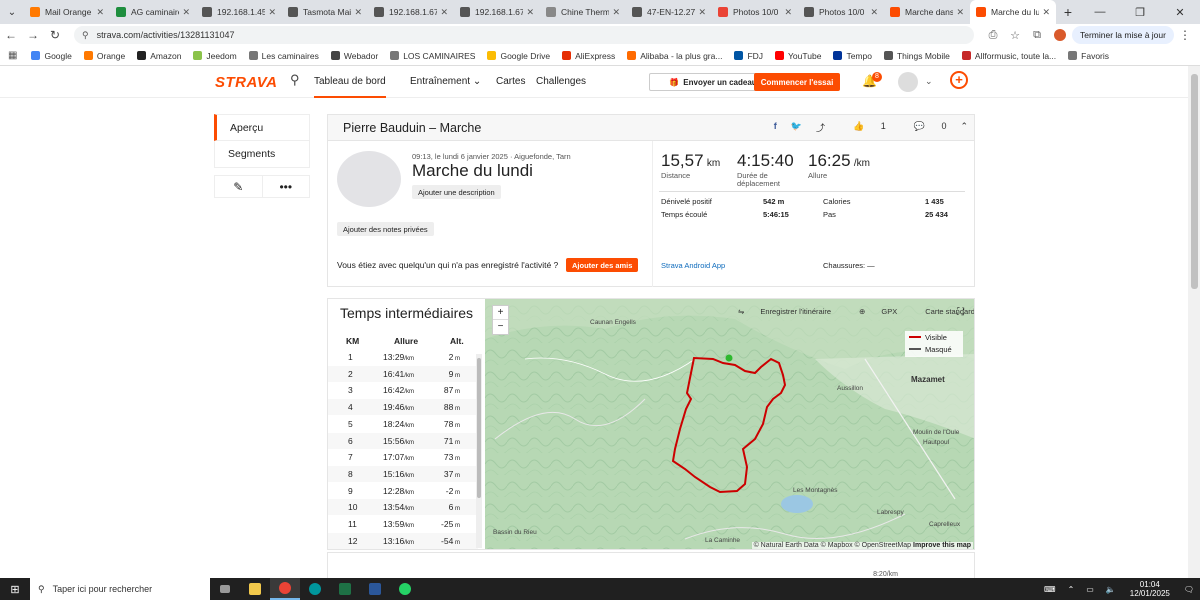 The image size is (1200, 600). Describe the element at coordinates (669, 12) in the screenshot. I see `browser-tab: 47-EN-12.27 ✕` at that location.